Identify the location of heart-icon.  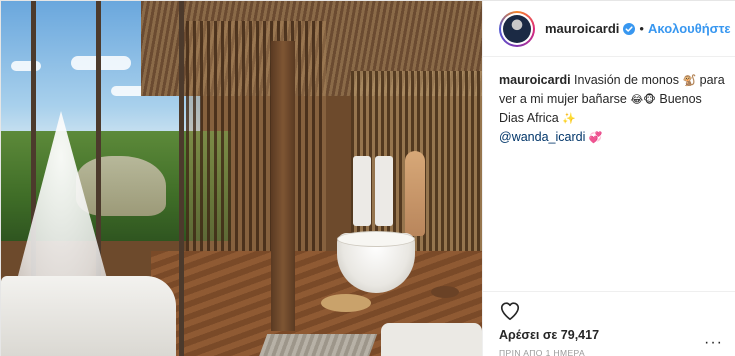
(510, 311).